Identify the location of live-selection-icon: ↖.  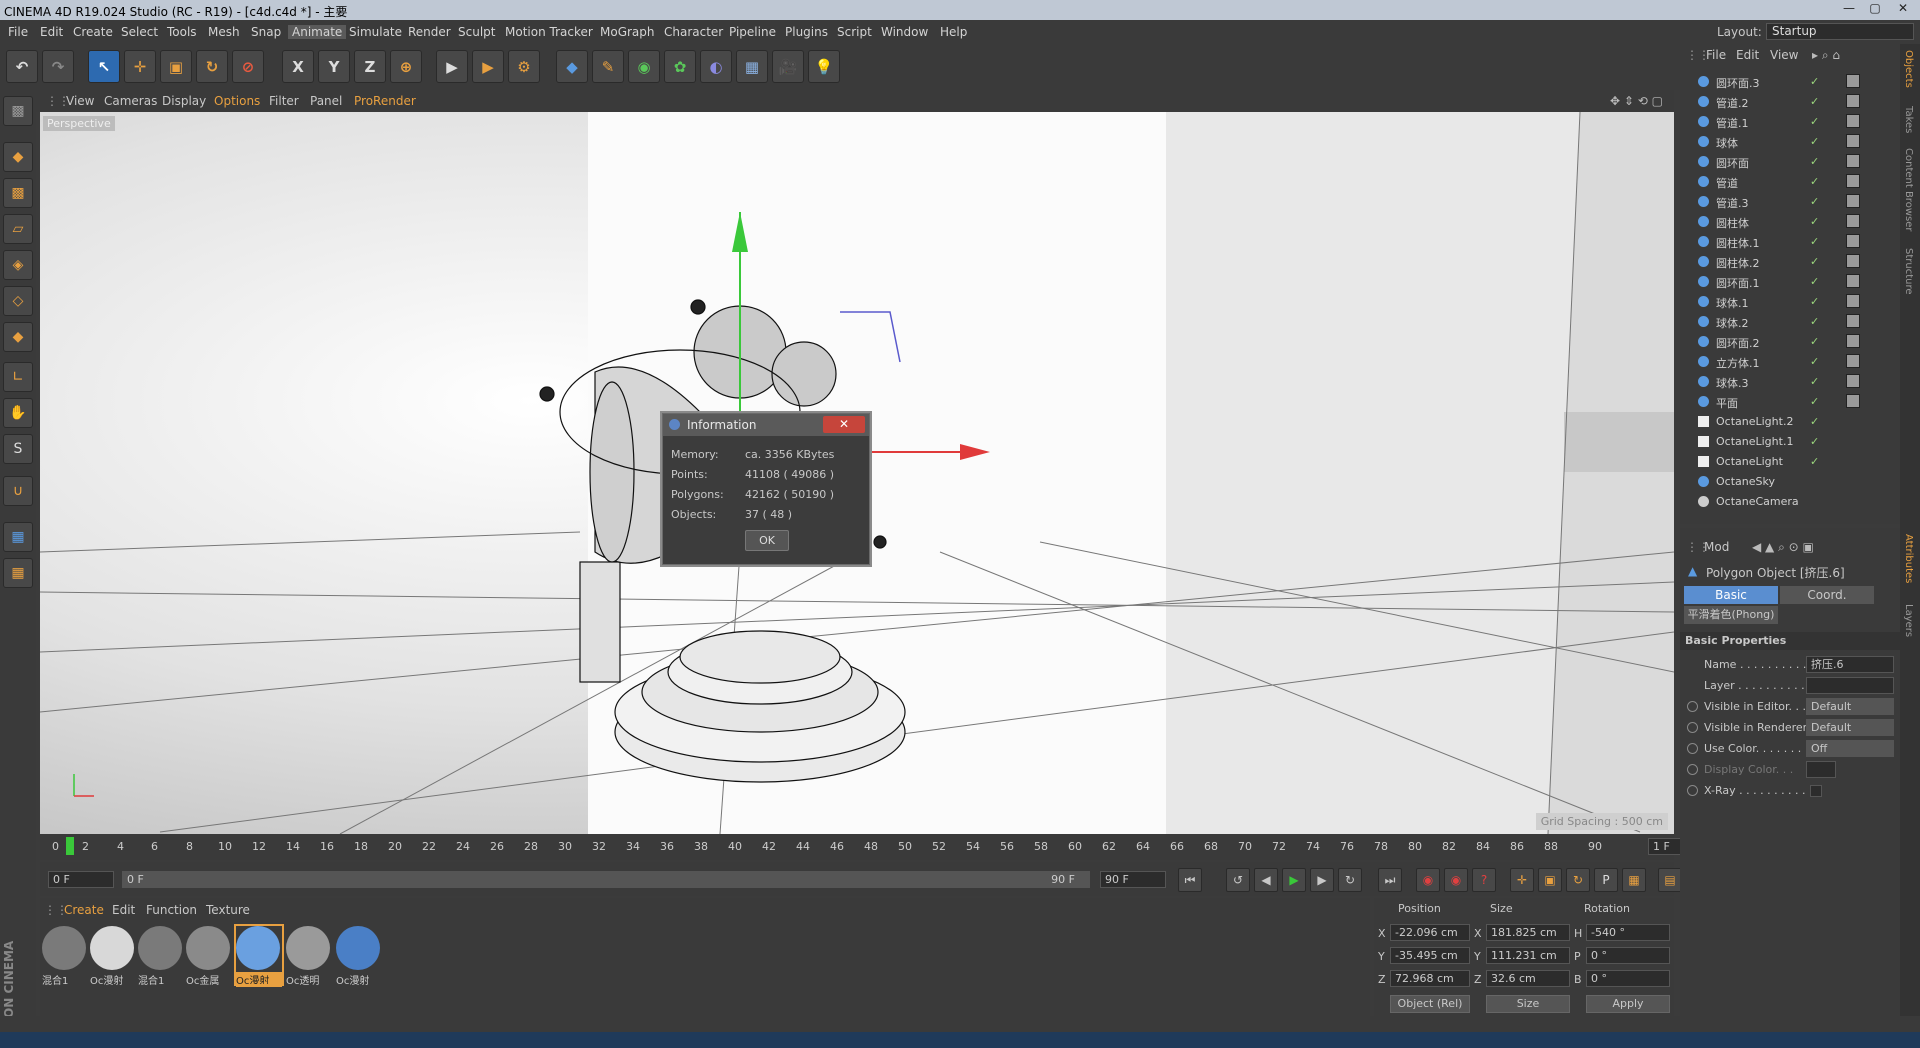
(104, 66).